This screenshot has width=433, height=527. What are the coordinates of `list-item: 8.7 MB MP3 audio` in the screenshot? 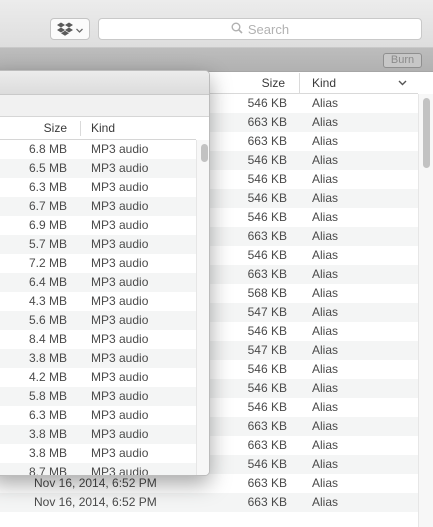 It's located at (98, 469).